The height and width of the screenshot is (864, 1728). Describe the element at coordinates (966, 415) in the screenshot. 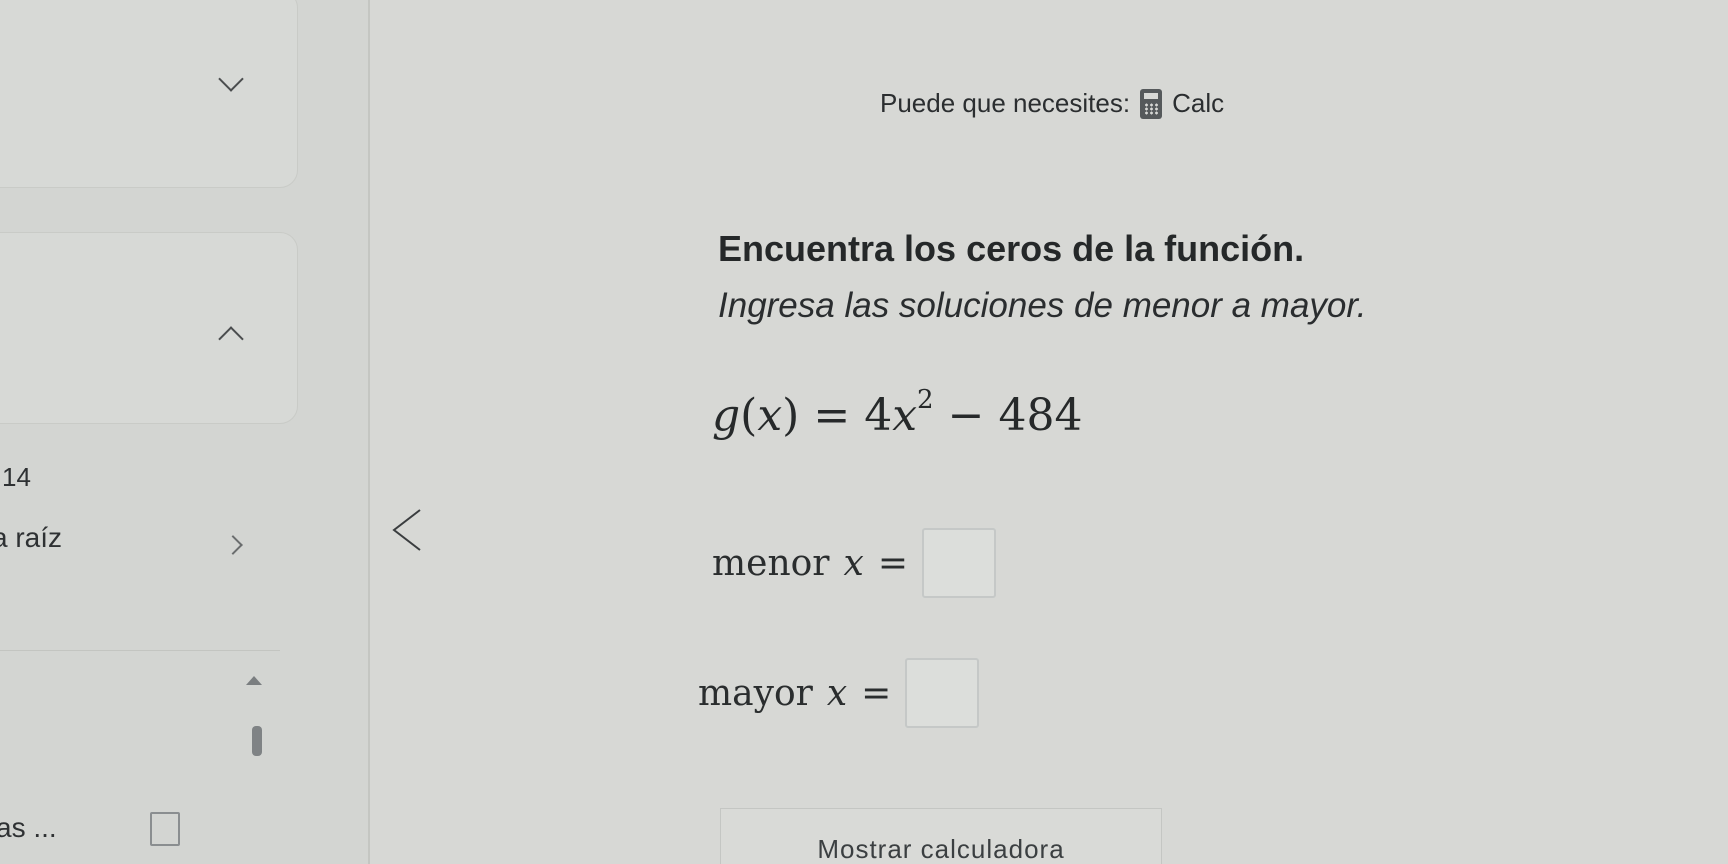

I see `minus-sign: −` at that location.